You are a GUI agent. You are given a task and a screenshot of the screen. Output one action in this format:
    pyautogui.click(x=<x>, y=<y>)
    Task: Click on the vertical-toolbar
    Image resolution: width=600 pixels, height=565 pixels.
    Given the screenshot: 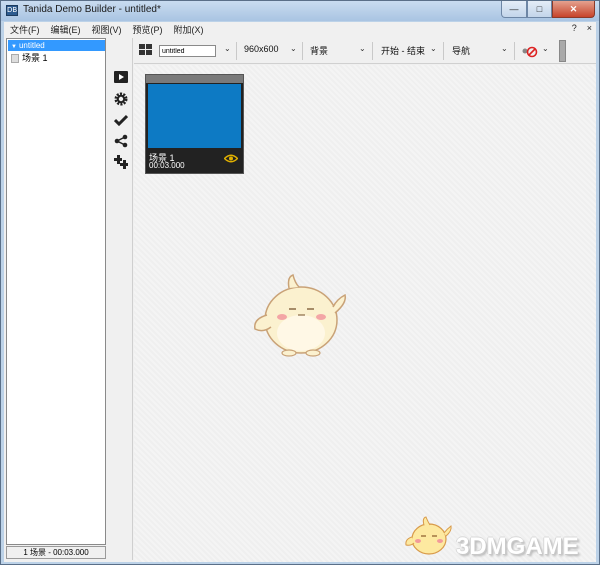 What is the action you would take?
    pyautogui.click(x=121, y=299)
    